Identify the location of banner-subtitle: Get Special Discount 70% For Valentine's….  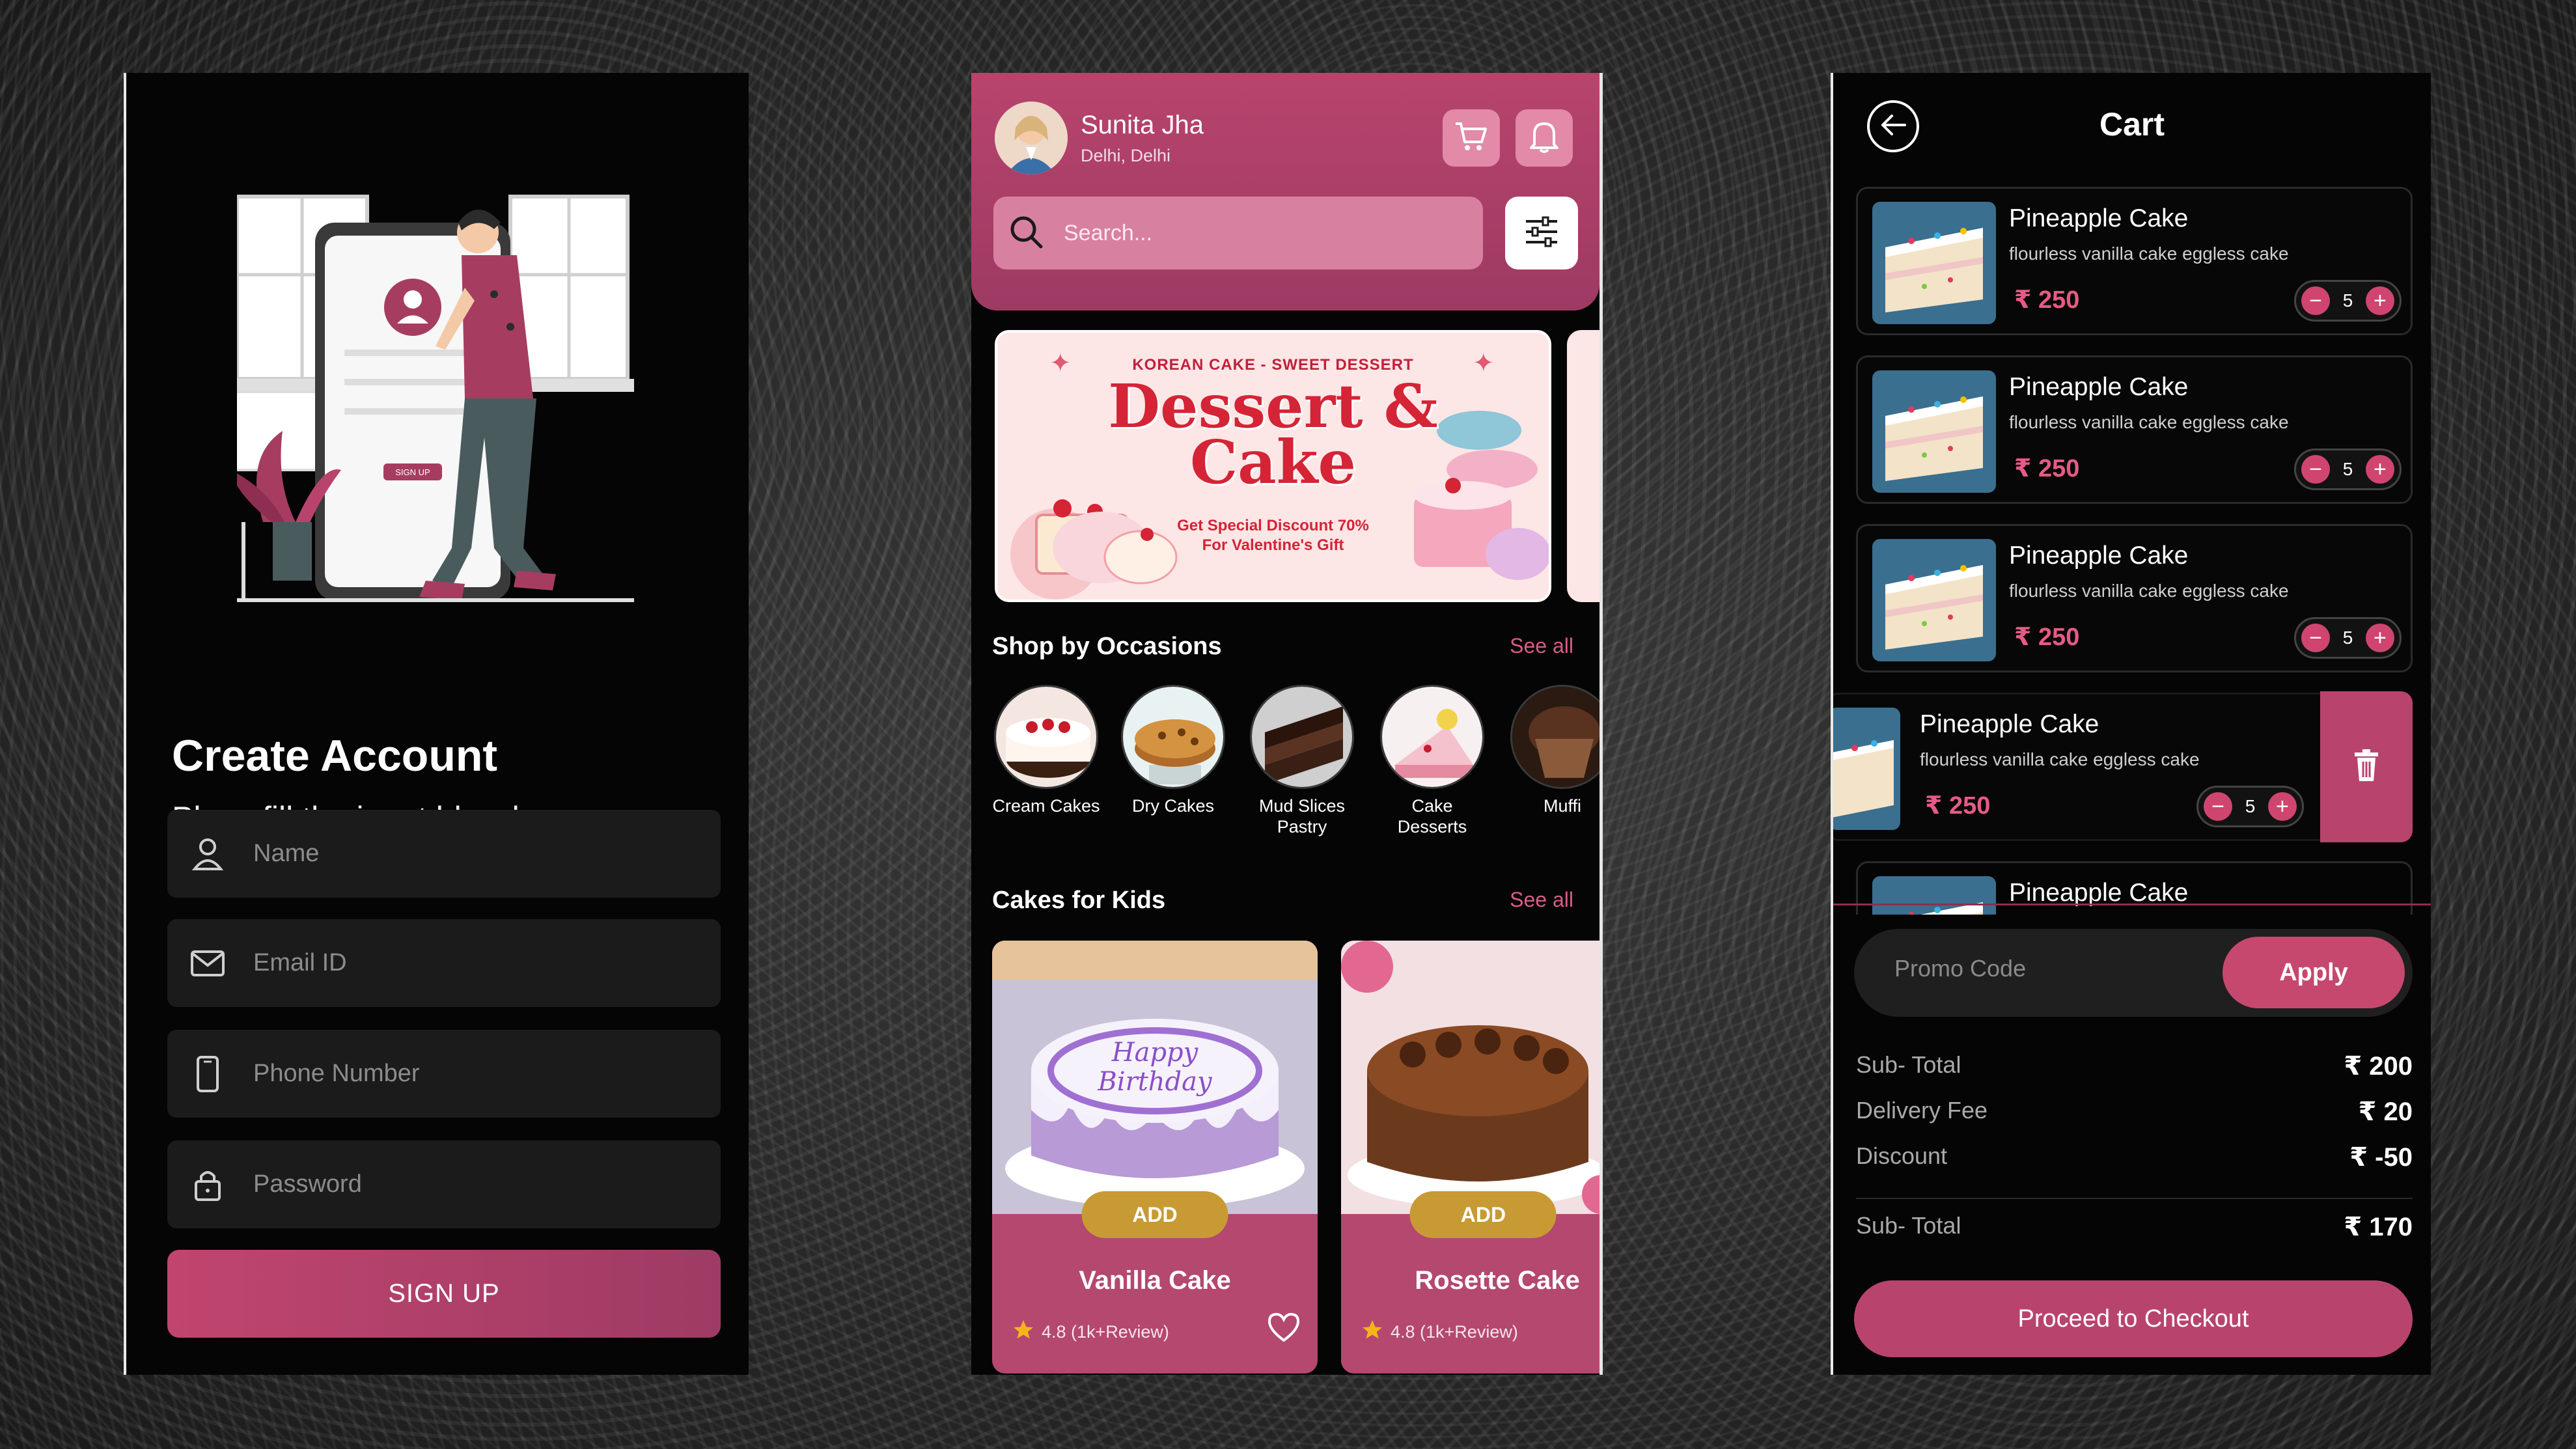
(1273, 535).